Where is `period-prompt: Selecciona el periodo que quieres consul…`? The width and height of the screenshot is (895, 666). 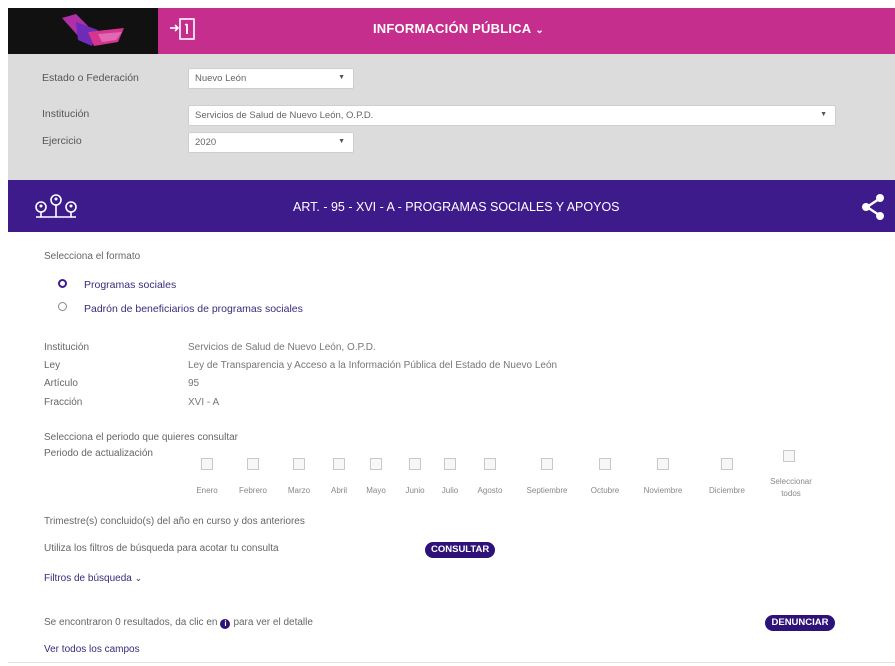 period-prompt: Selecciona el periodo que quieres consul… is located at coordinates (141, 437).